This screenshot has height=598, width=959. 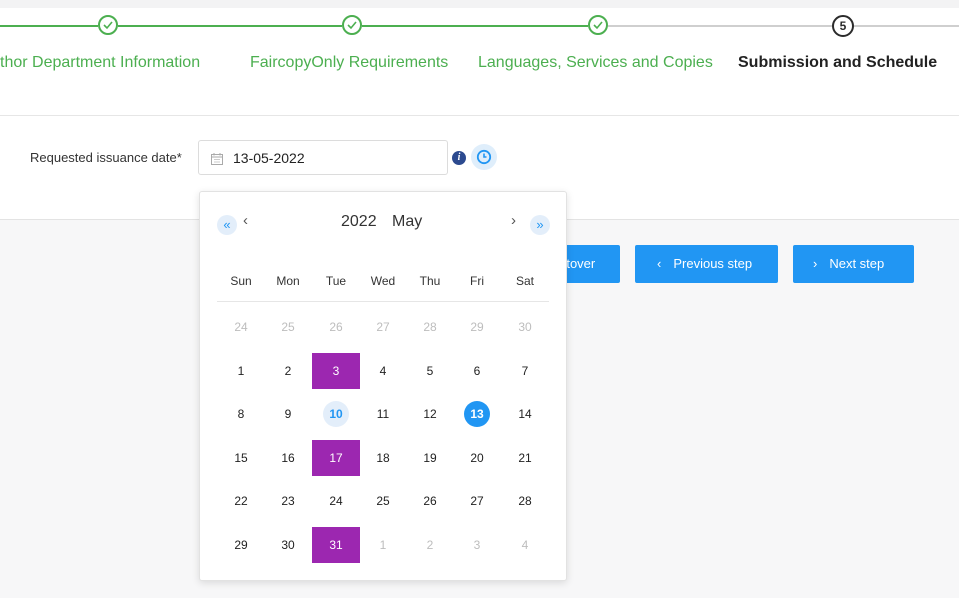 What do you see at coordinates (477, 413) in the screenshot?
I see `calendar-day-13: 13` at bounding box center [477, 413].